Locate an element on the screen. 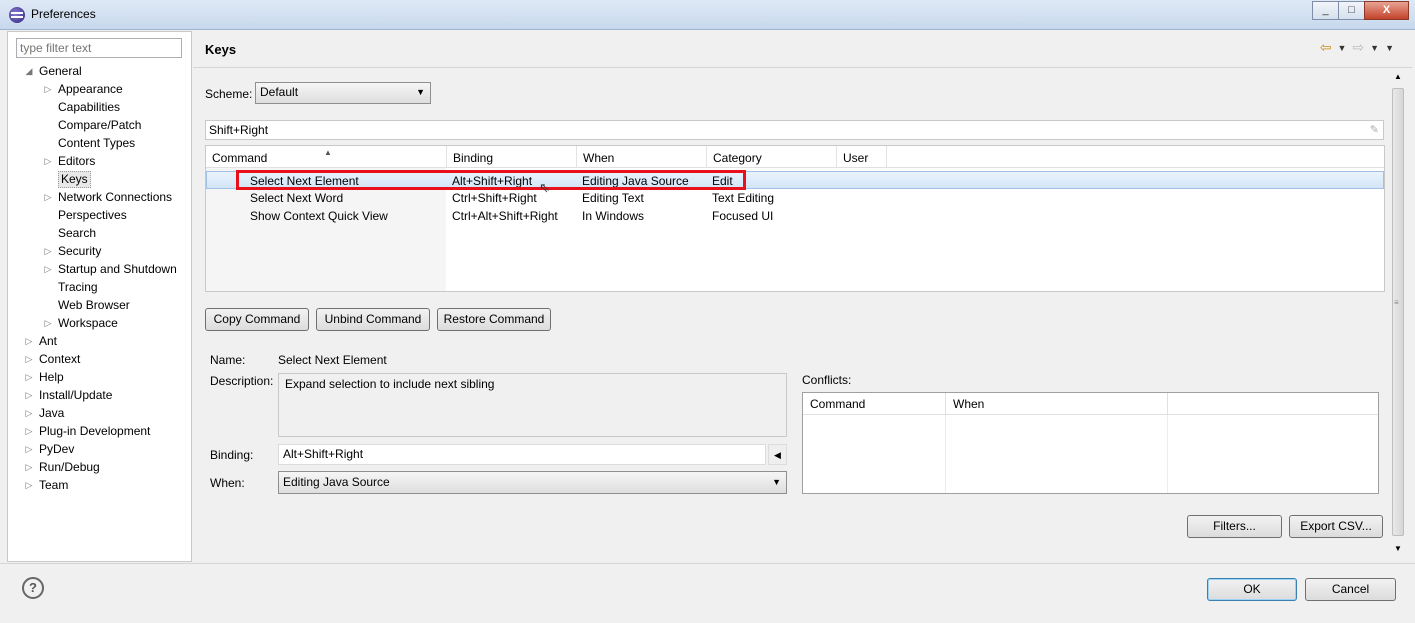 The image size is (1415, 623). column-binding: Binding is located at coordinates (512, 157).